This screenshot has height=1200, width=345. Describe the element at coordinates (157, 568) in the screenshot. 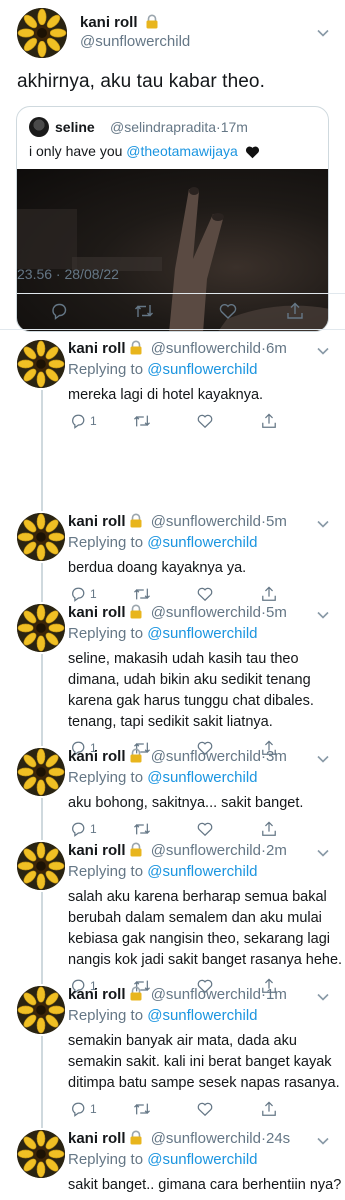

I see `reply-text-line: berdua doang kayaknya ya.` at that location.